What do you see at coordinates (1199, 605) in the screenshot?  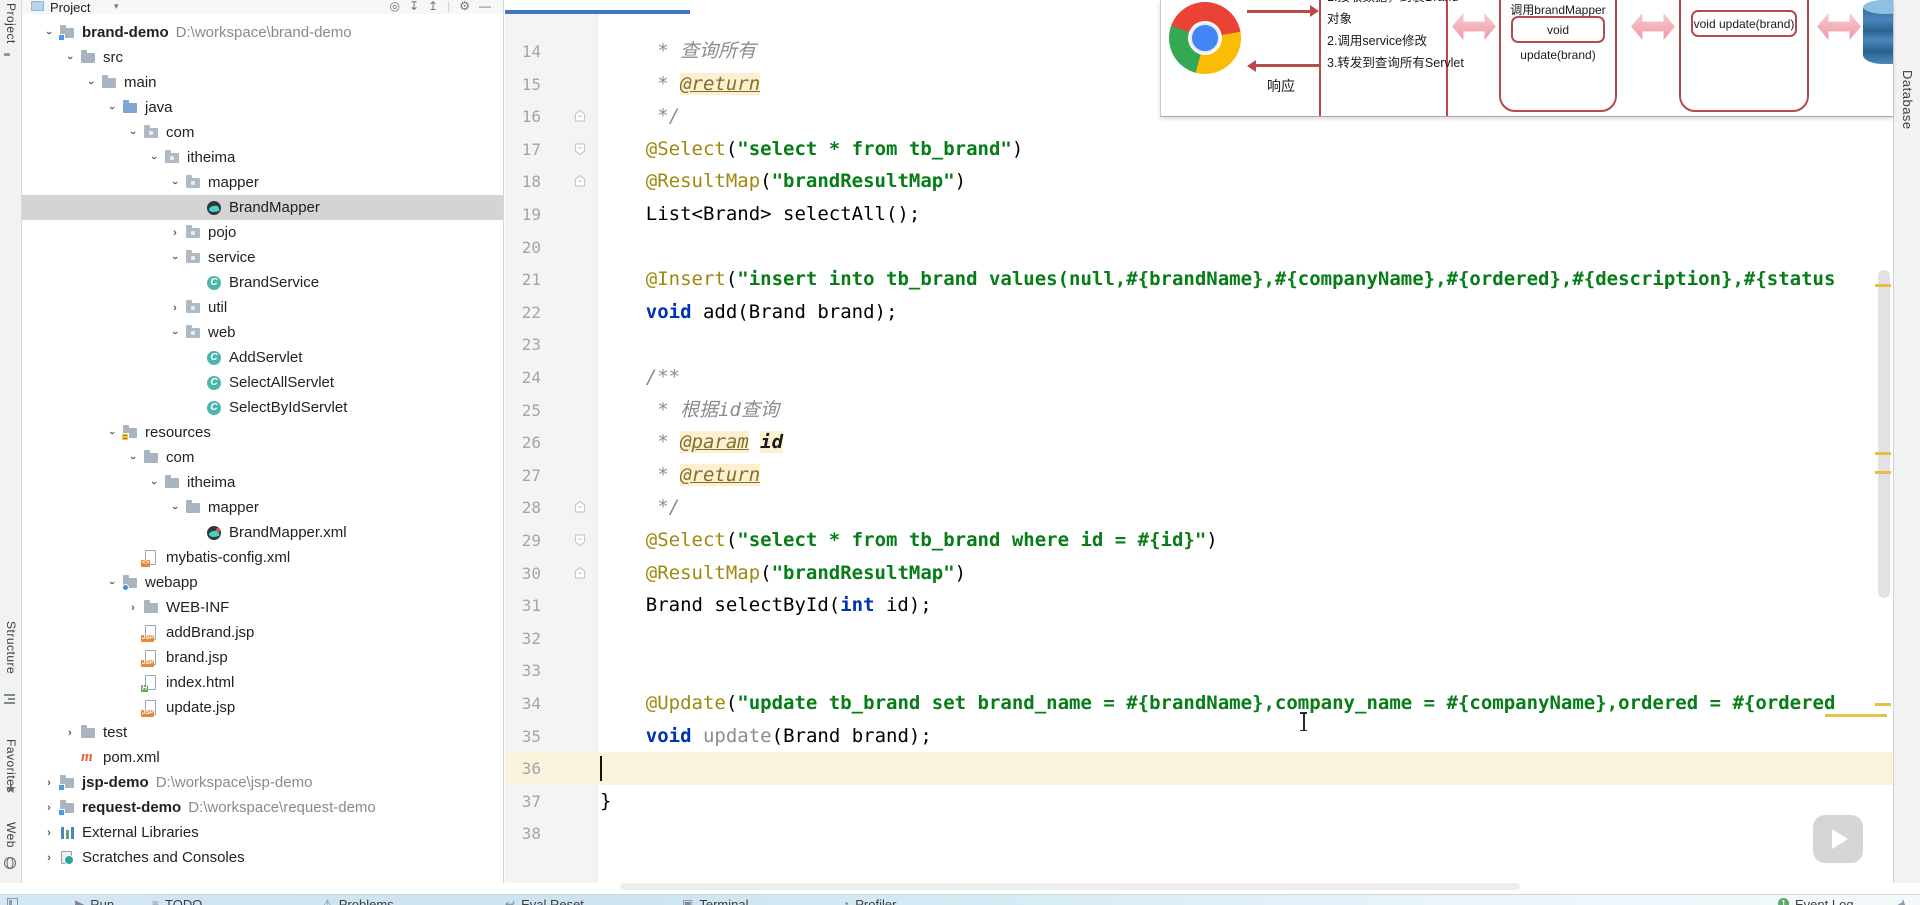 I see `code-line: 31 Brand selectById(int id);` at bounding box center [1199, 605].